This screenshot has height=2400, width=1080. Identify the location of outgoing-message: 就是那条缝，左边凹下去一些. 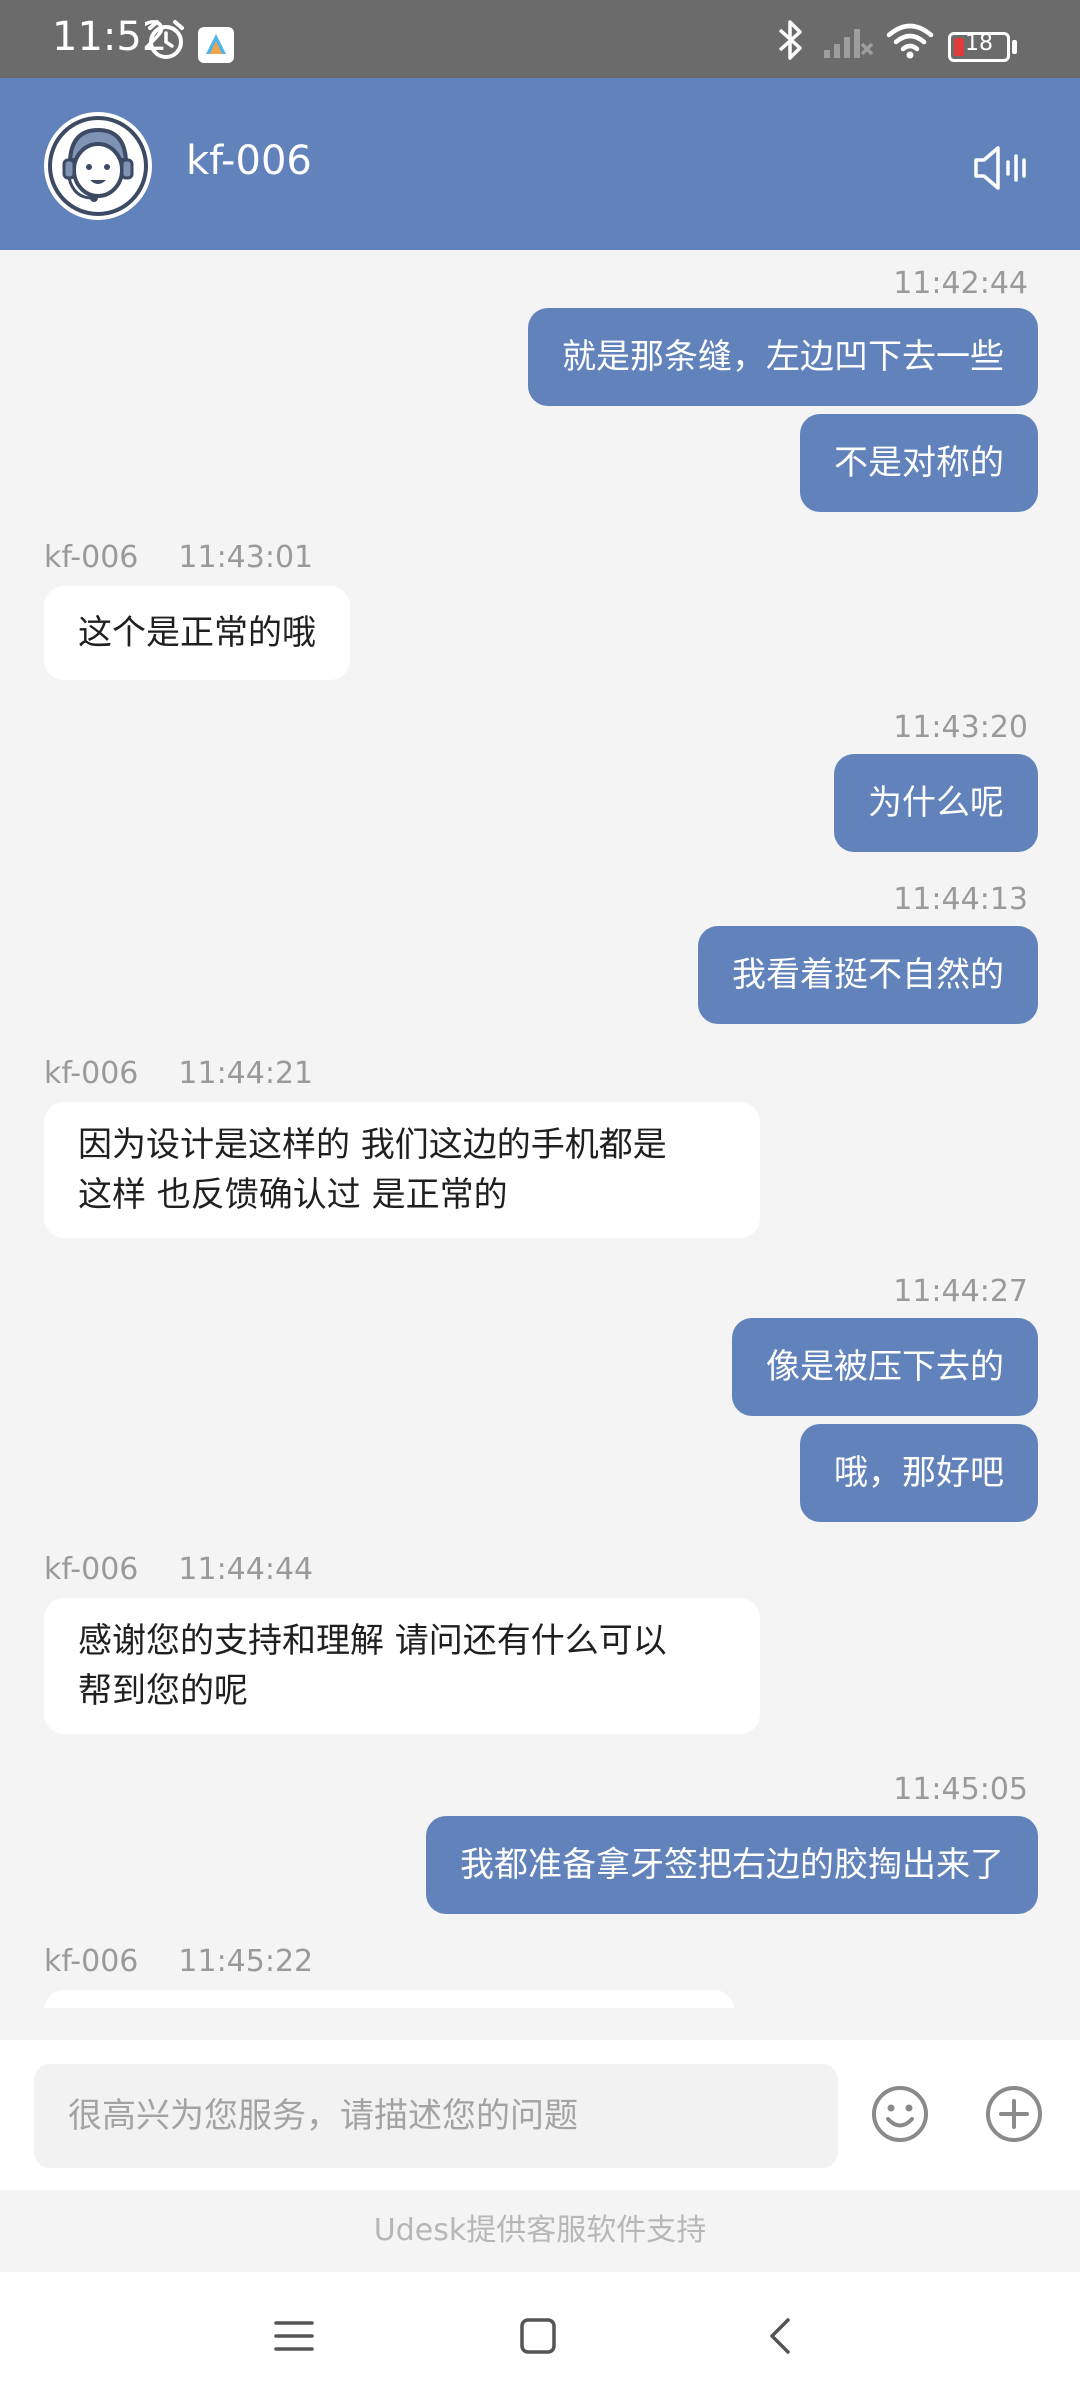
(783, 357).